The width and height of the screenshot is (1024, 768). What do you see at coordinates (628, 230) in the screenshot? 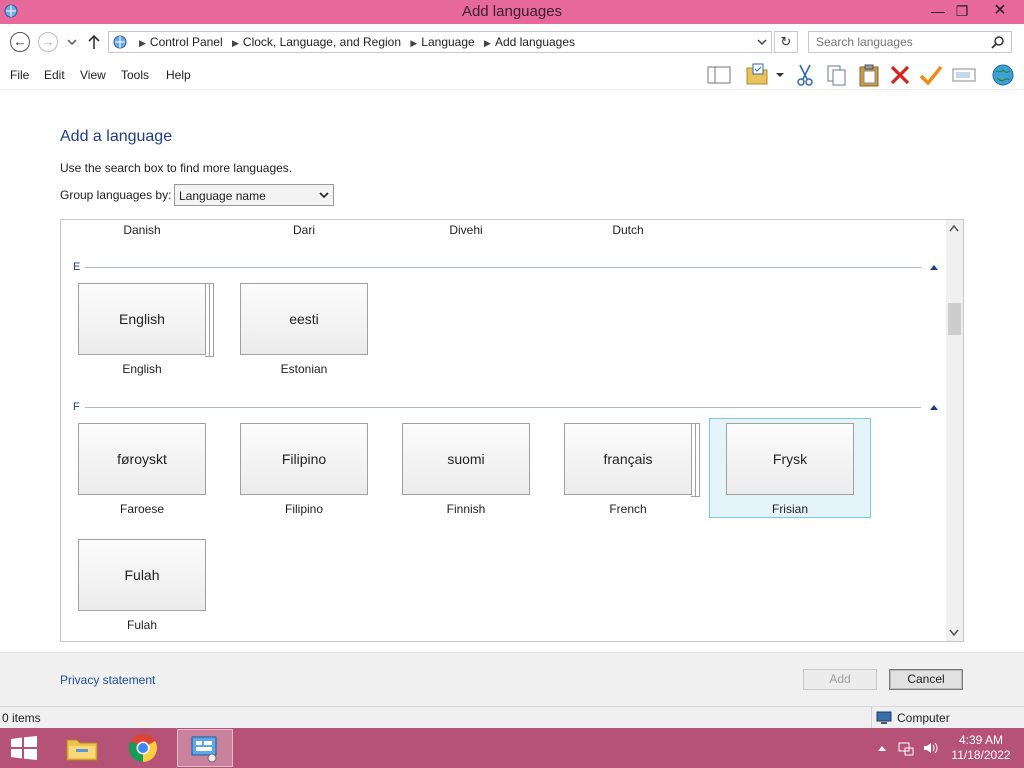
I see `list-item-label: Dutch` at bounding box center [628, 230].